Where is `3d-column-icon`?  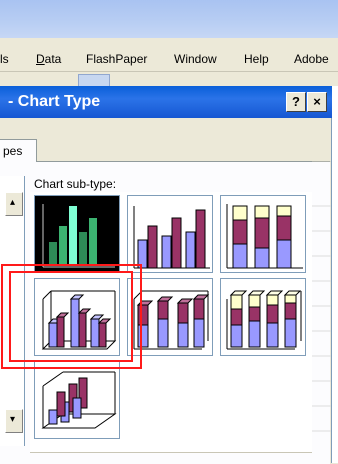
3d-column-icon is located at coordinates (79, 400).